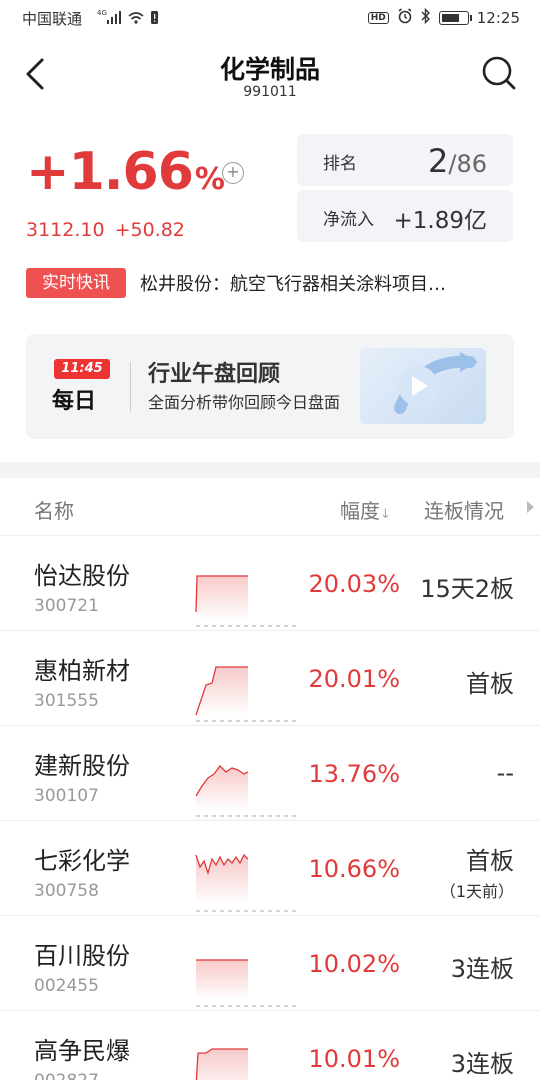 Image resolution: width=540 pixels, height=1080 pixels. What do you see at coordinates (82, 387) in the screenshot?
I see `daily-logo: 11:45 每日` at bounding box center [82, 387].